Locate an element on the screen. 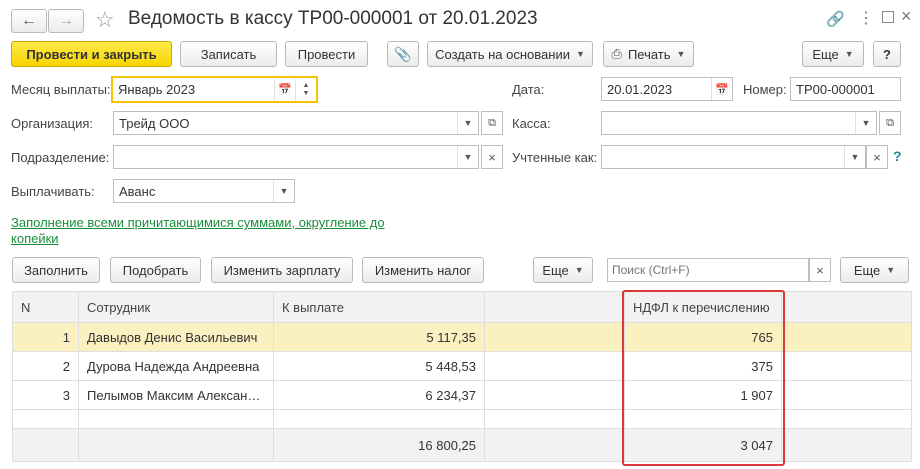  stepper-icon: ▲ ▼ is located at coordinates (305, 89).